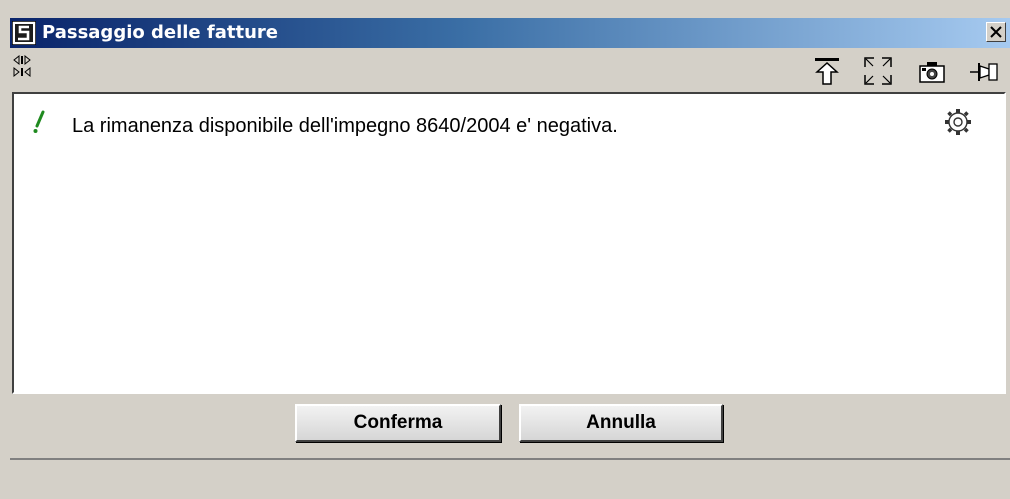 The image size is (1010, 499). What do you see at coordinates (958, 122) in the screenshot?
I see `gear-icon` at bounding box center [958, 122].